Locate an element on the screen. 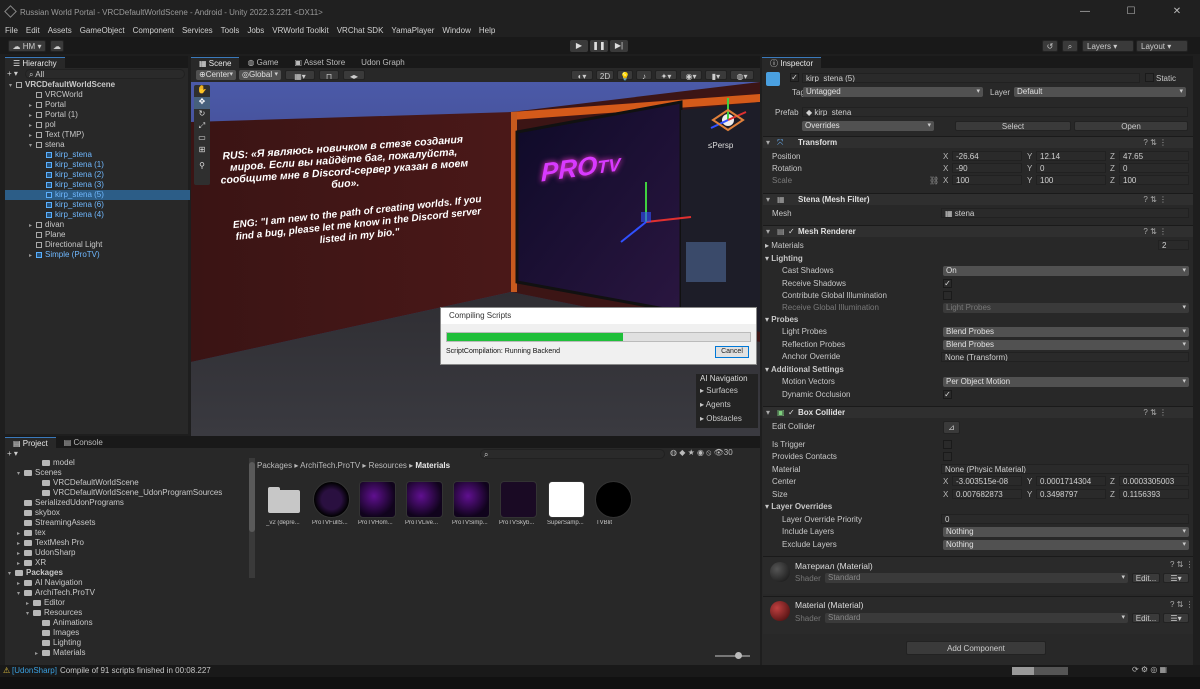 The height and width of the screenshot is (689, 1200). protv-home-material is located at coordinates (377, 499).